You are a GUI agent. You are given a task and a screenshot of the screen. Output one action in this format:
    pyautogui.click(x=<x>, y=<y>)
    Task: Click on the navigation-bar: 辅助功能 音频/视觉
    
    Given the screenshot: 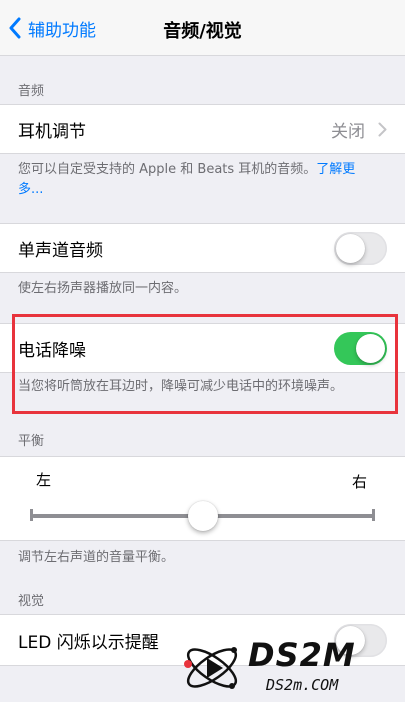 What is the action you would take?
    pyautogui.click(x=202, y=28)
    